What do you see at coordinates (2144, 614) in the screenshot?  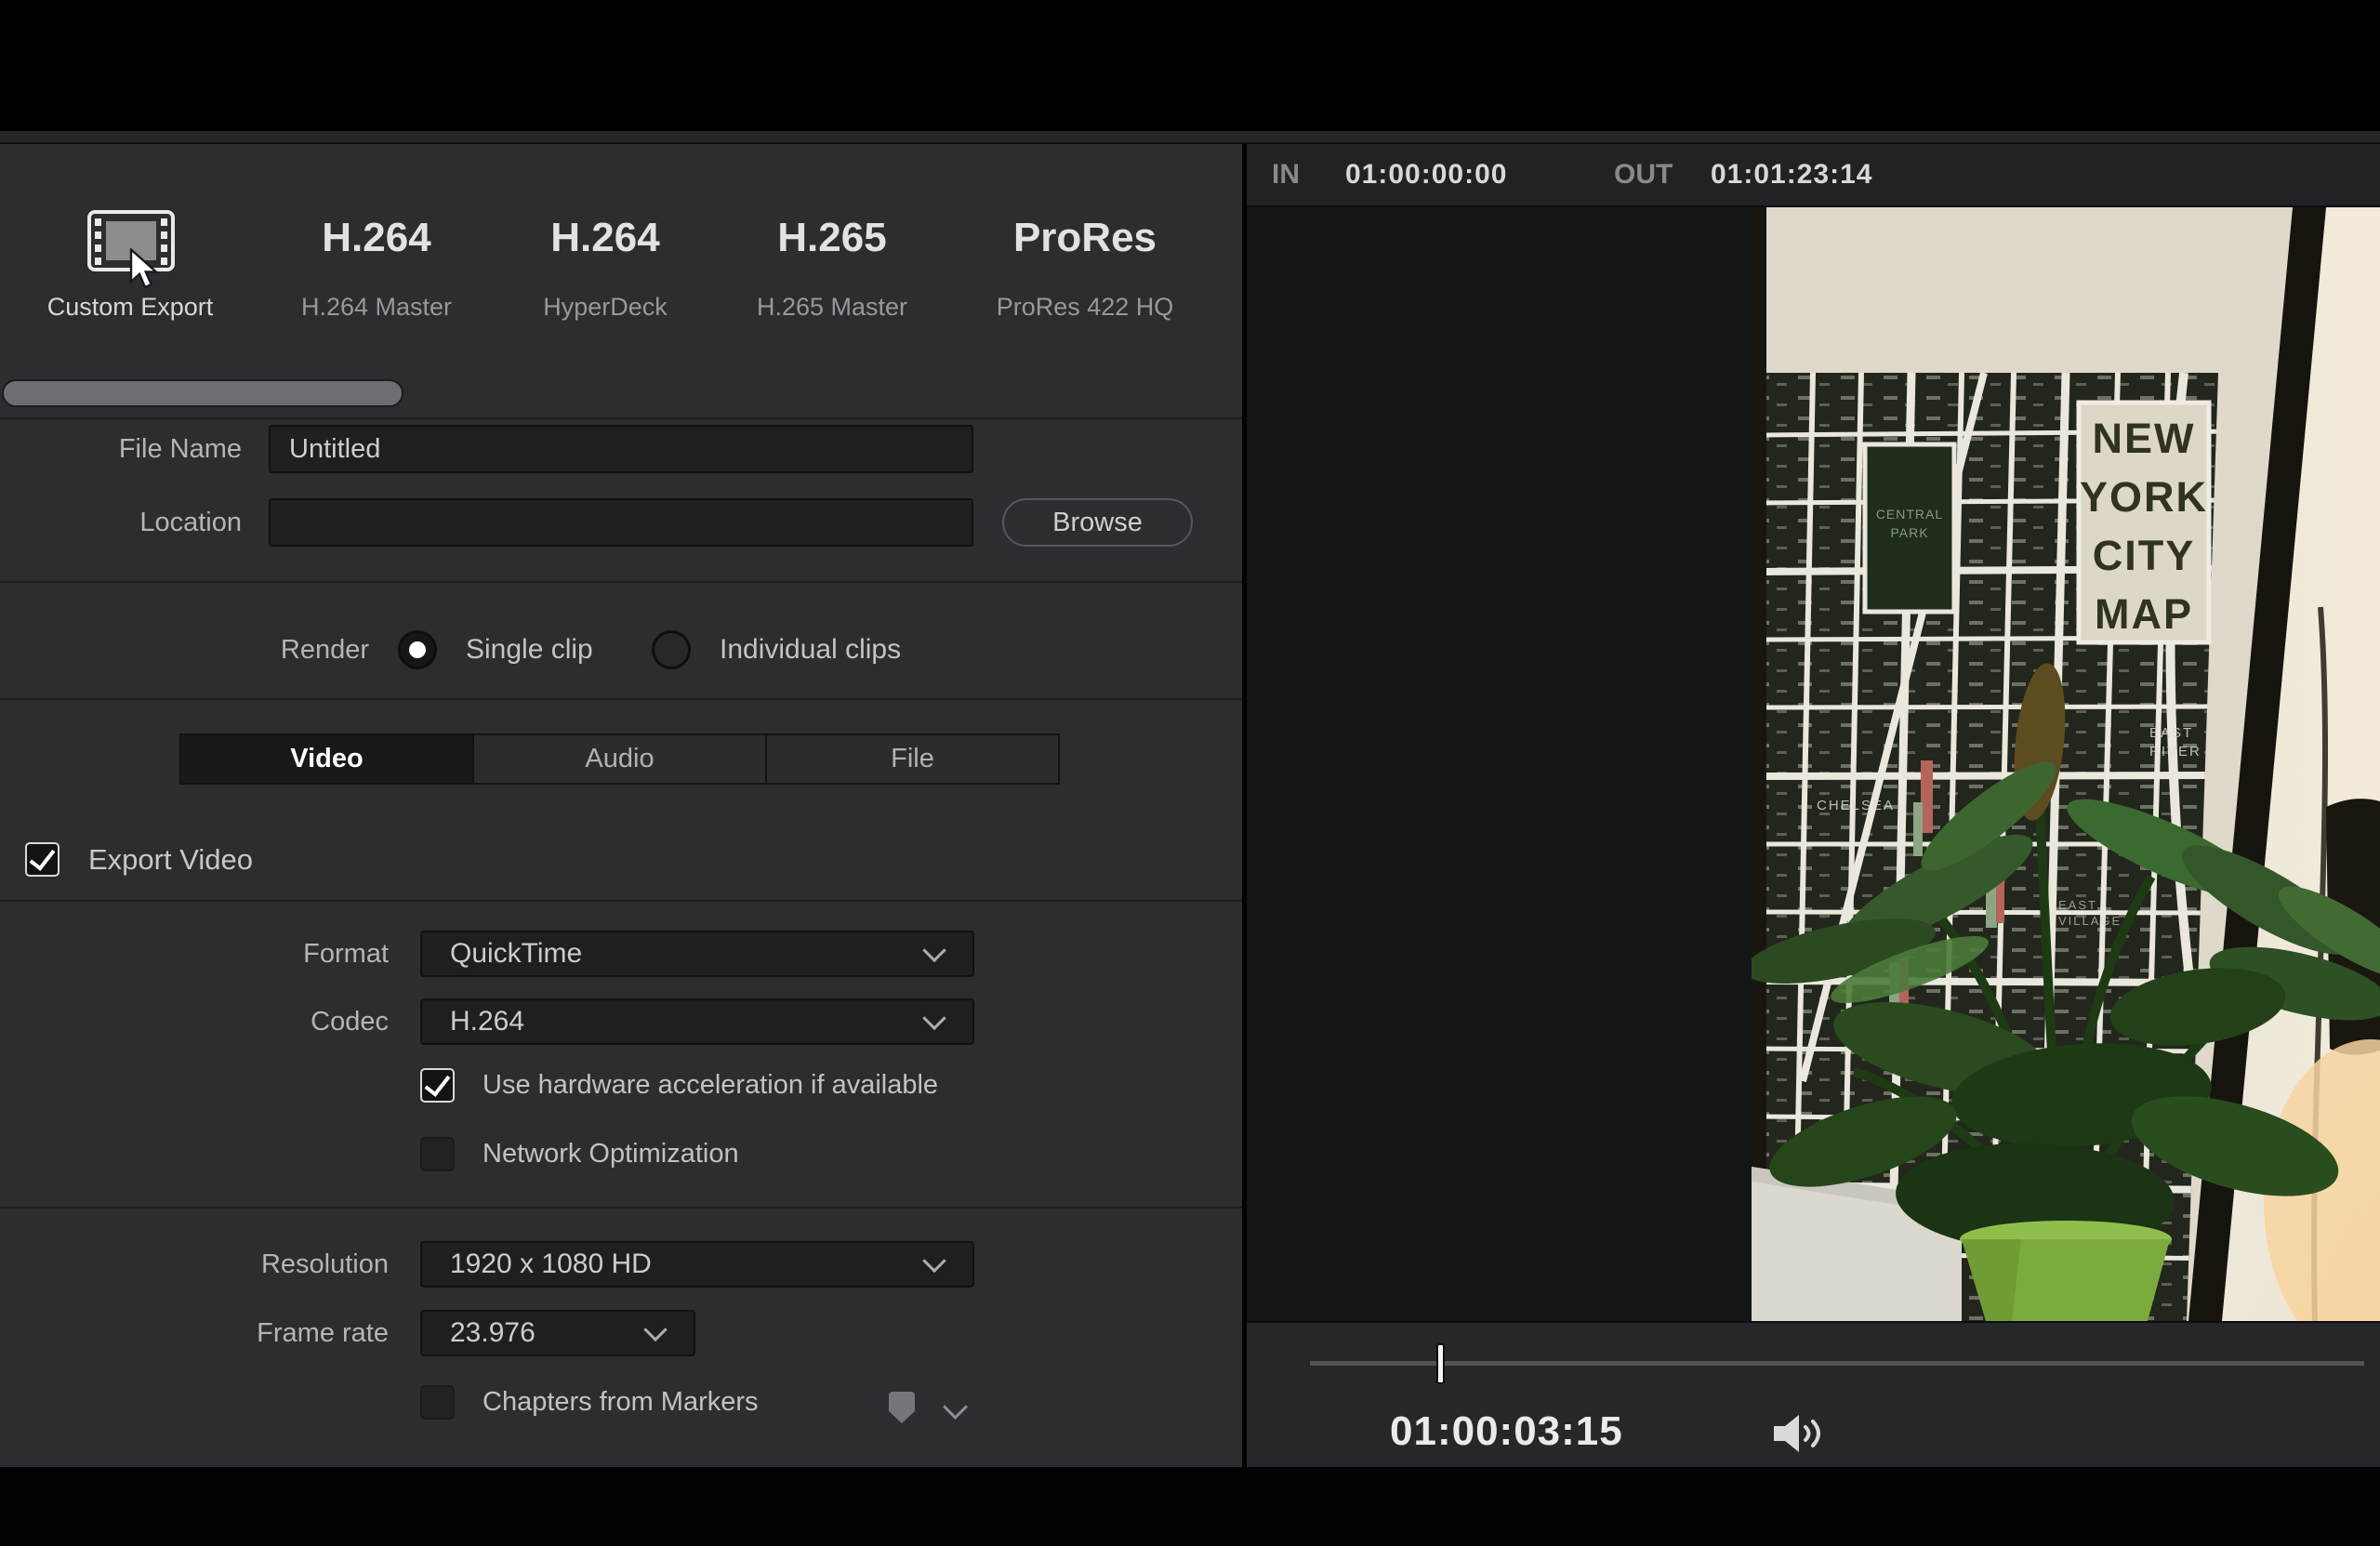 I see `poster-title-line: MAP` at bounding box center [2144, 614].